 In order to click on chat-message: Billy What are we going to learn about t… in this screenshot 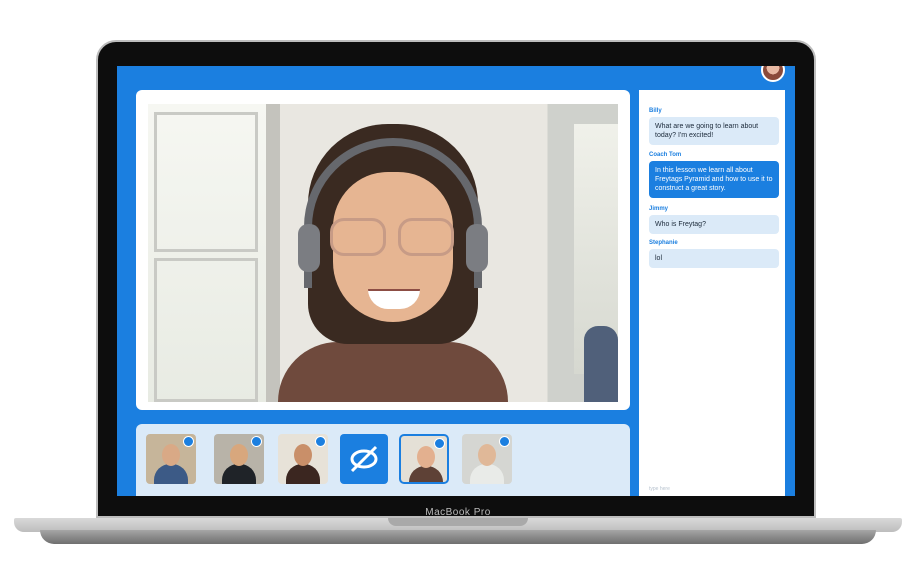, I will do `click(714, 126)`.